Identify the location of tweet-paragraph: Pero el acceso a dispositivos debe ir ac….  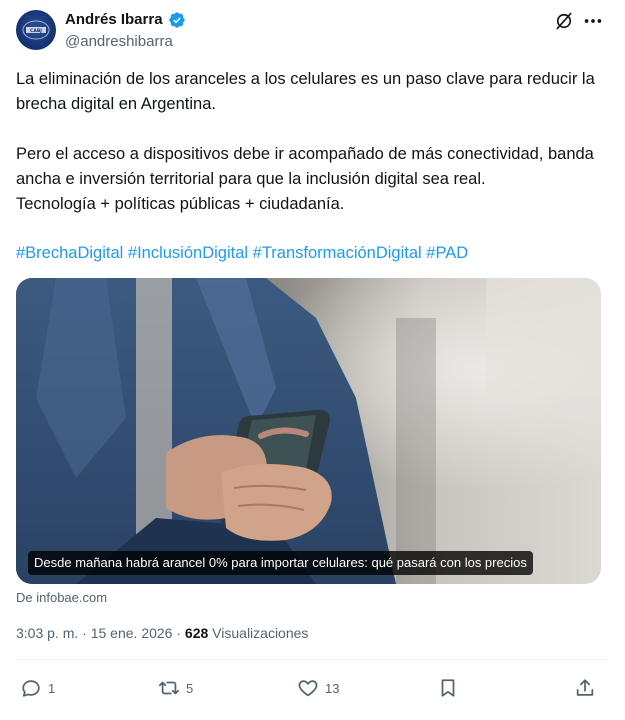
(305, 166).